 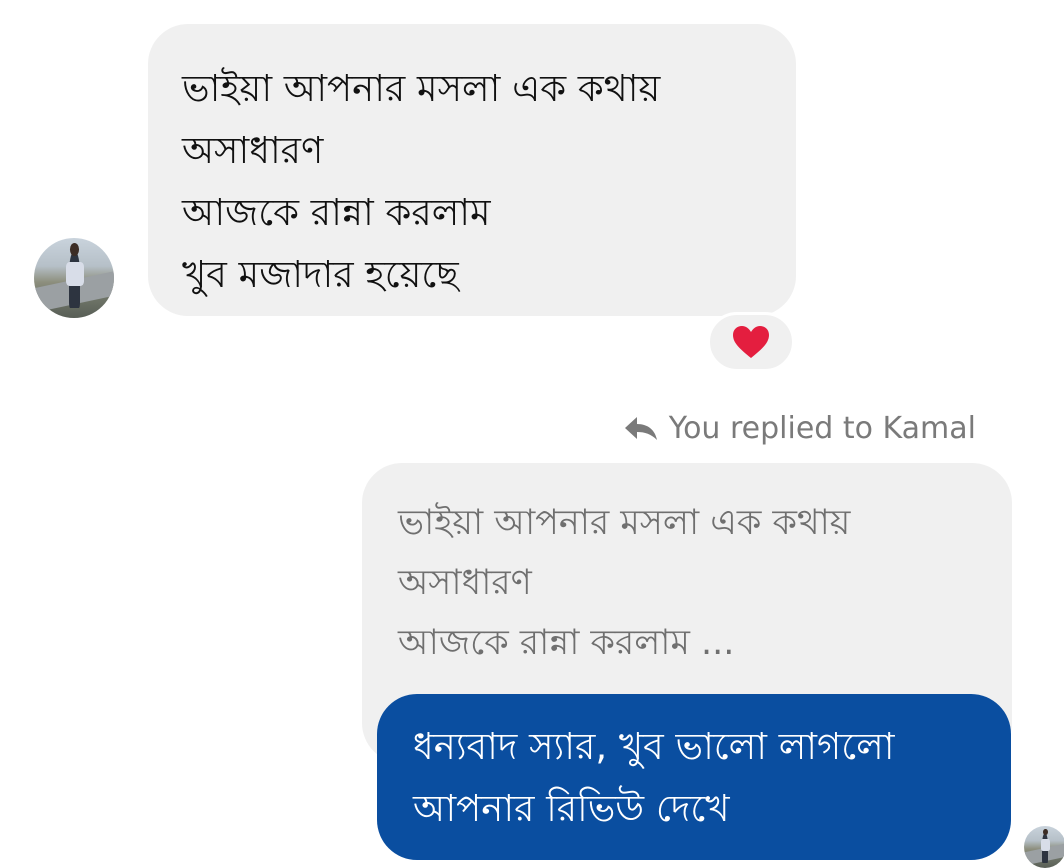 What do you see at coordinates (654, 746) in the screenshot?
I see `message-line: ধন্যবাদ স্যার, খুব ভালো লাগলো` at bounding box center [654, 746].